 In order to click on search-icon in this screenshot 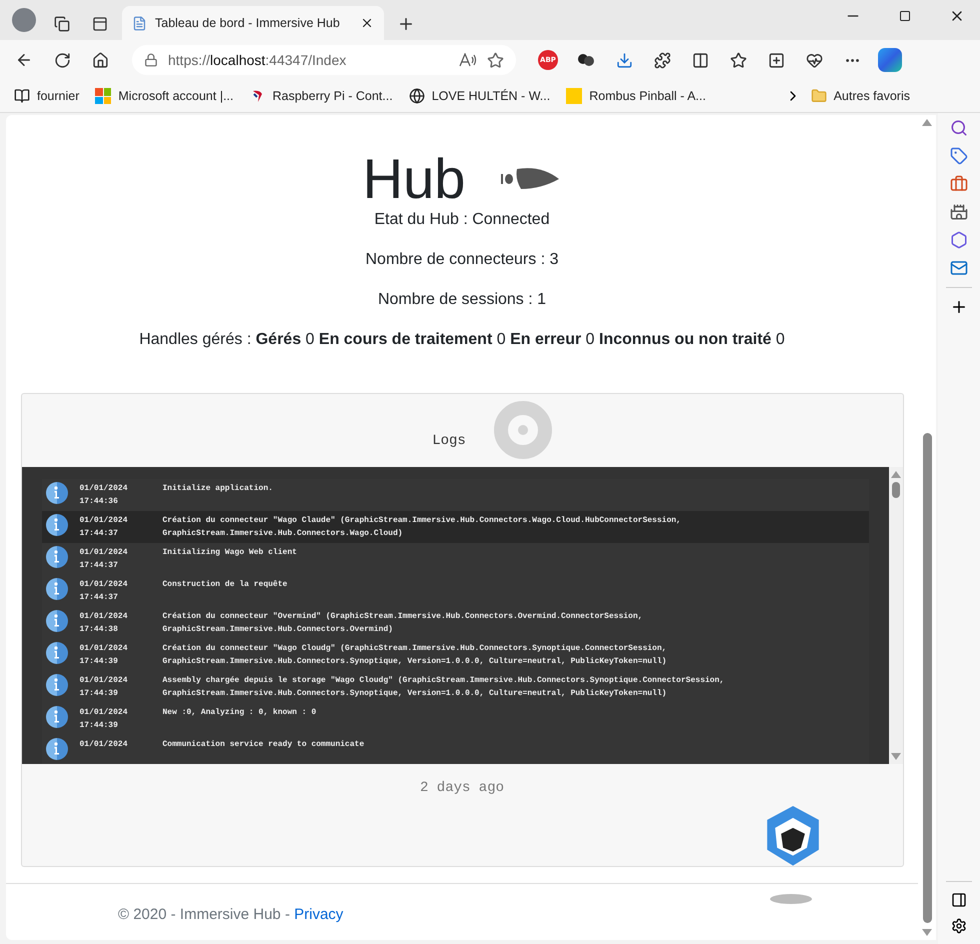, I will do `click(959, 128)`.